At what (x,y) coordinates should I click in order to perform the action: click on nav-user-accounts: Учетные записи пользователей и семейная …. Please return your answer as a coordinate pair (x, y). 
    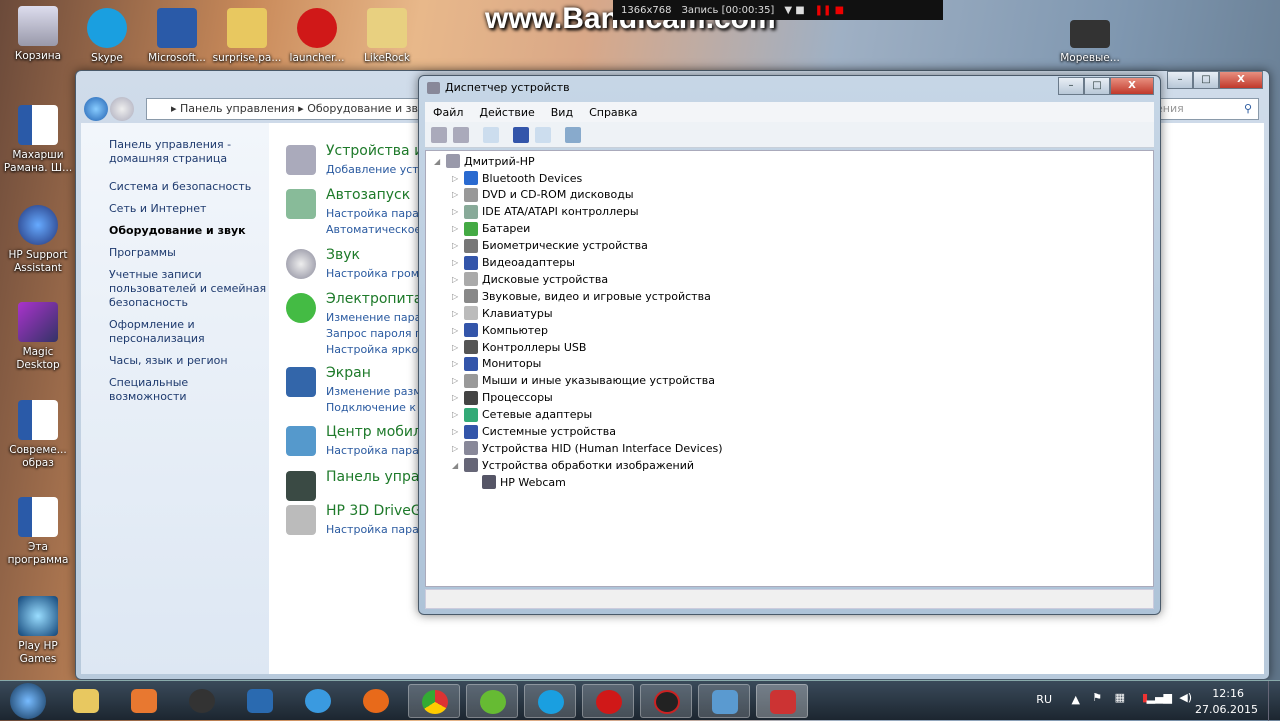
    Looking at the image, I should click on (189, 289).